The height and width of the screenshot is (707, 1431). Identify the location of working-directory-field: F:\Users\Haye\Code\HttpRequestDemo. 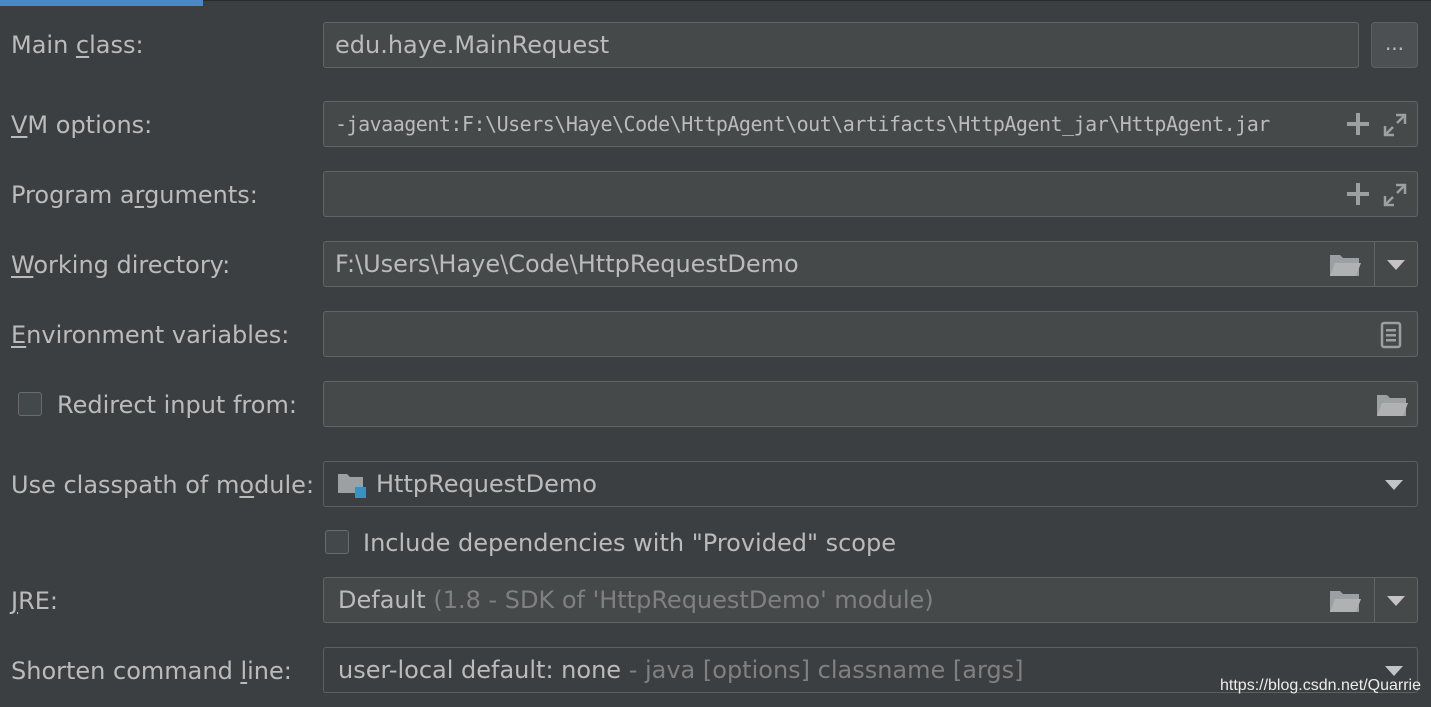
(870, 264).